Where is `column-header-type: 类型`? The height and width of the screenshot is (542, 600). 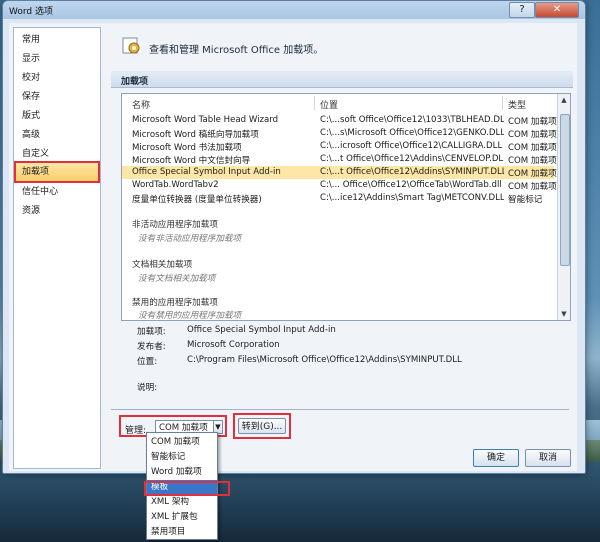 column-header-type: 类型 is located at coordinates (517, 104).